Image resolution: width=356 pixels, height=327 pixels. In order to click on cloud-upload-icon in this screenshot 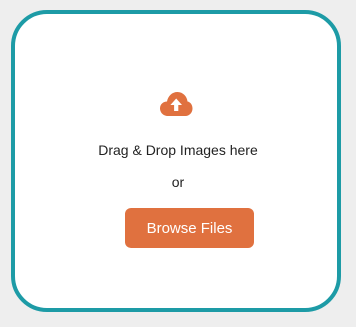, I will do `click(176, 104)`.